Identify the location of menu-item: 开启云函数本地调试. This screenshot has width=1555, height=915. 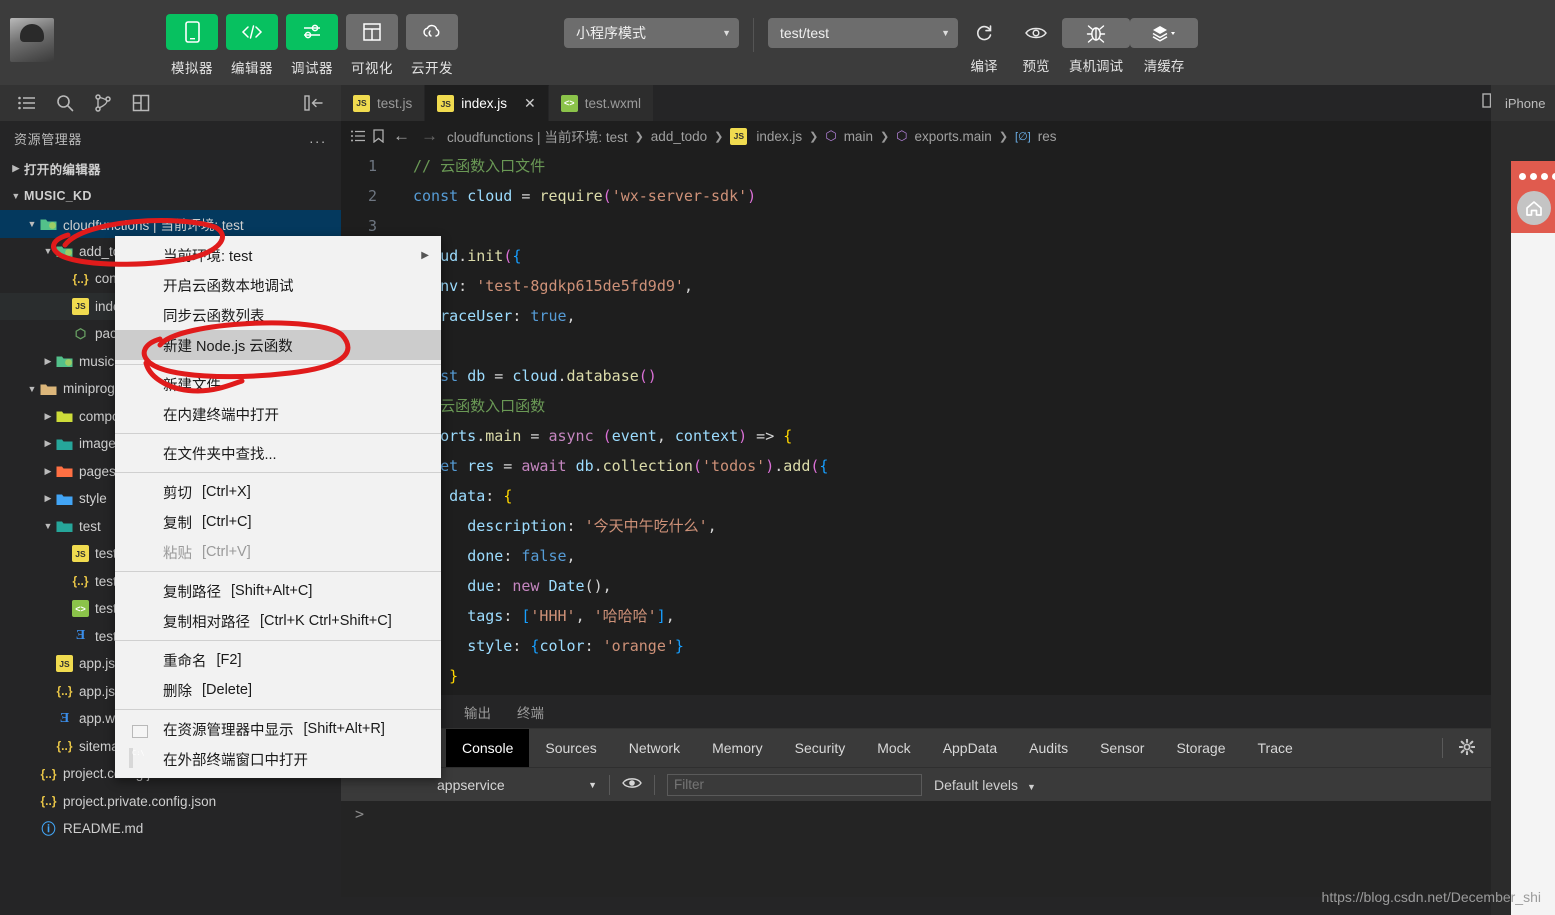
(278, 285).